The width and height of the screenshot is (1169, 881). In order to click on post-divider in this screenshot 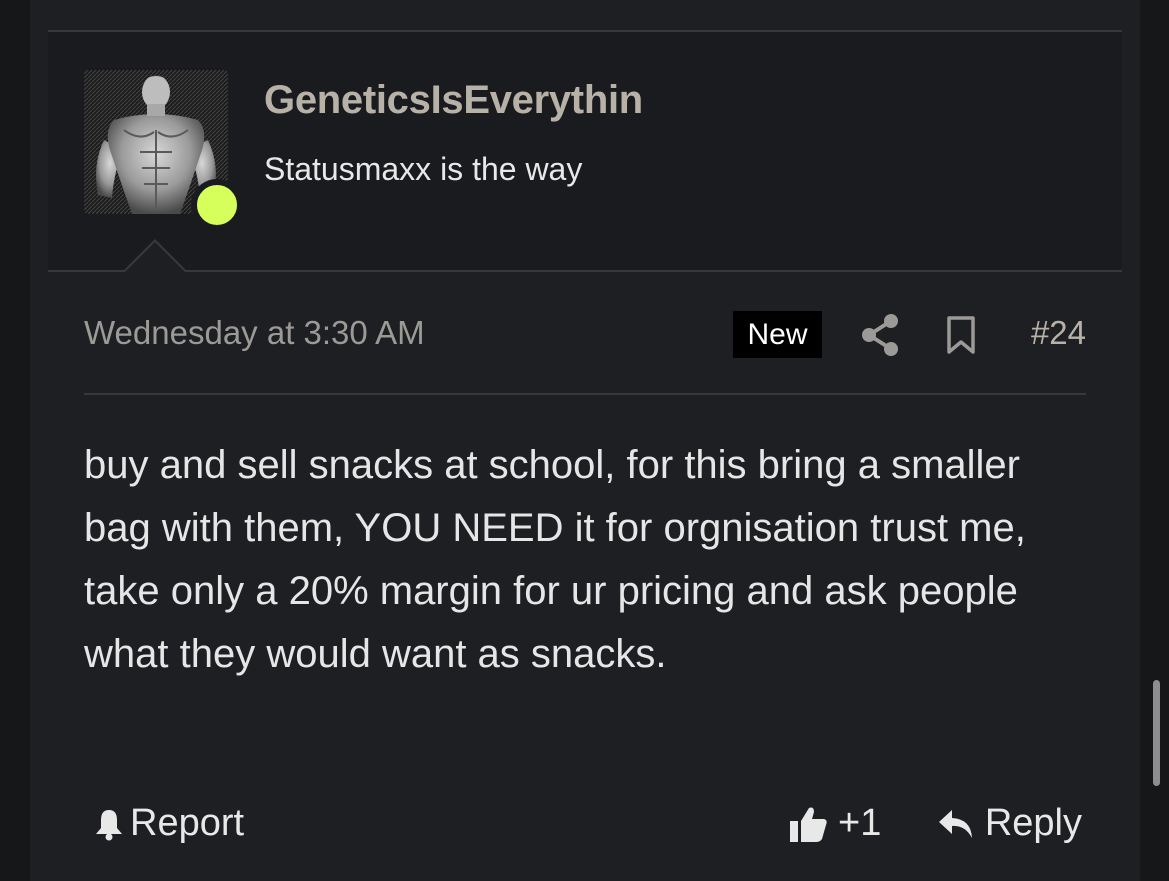, I will do `click(585, 394)`.